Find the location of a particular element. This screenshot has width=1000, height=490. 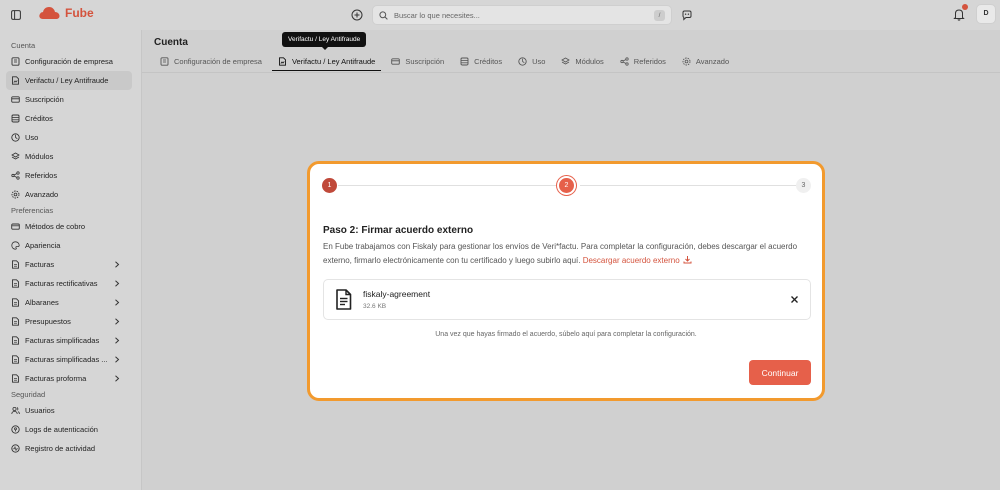

sidebar-item-verifactu: Verifactu / Ley Antifraude is located at coordinates (69, 80).